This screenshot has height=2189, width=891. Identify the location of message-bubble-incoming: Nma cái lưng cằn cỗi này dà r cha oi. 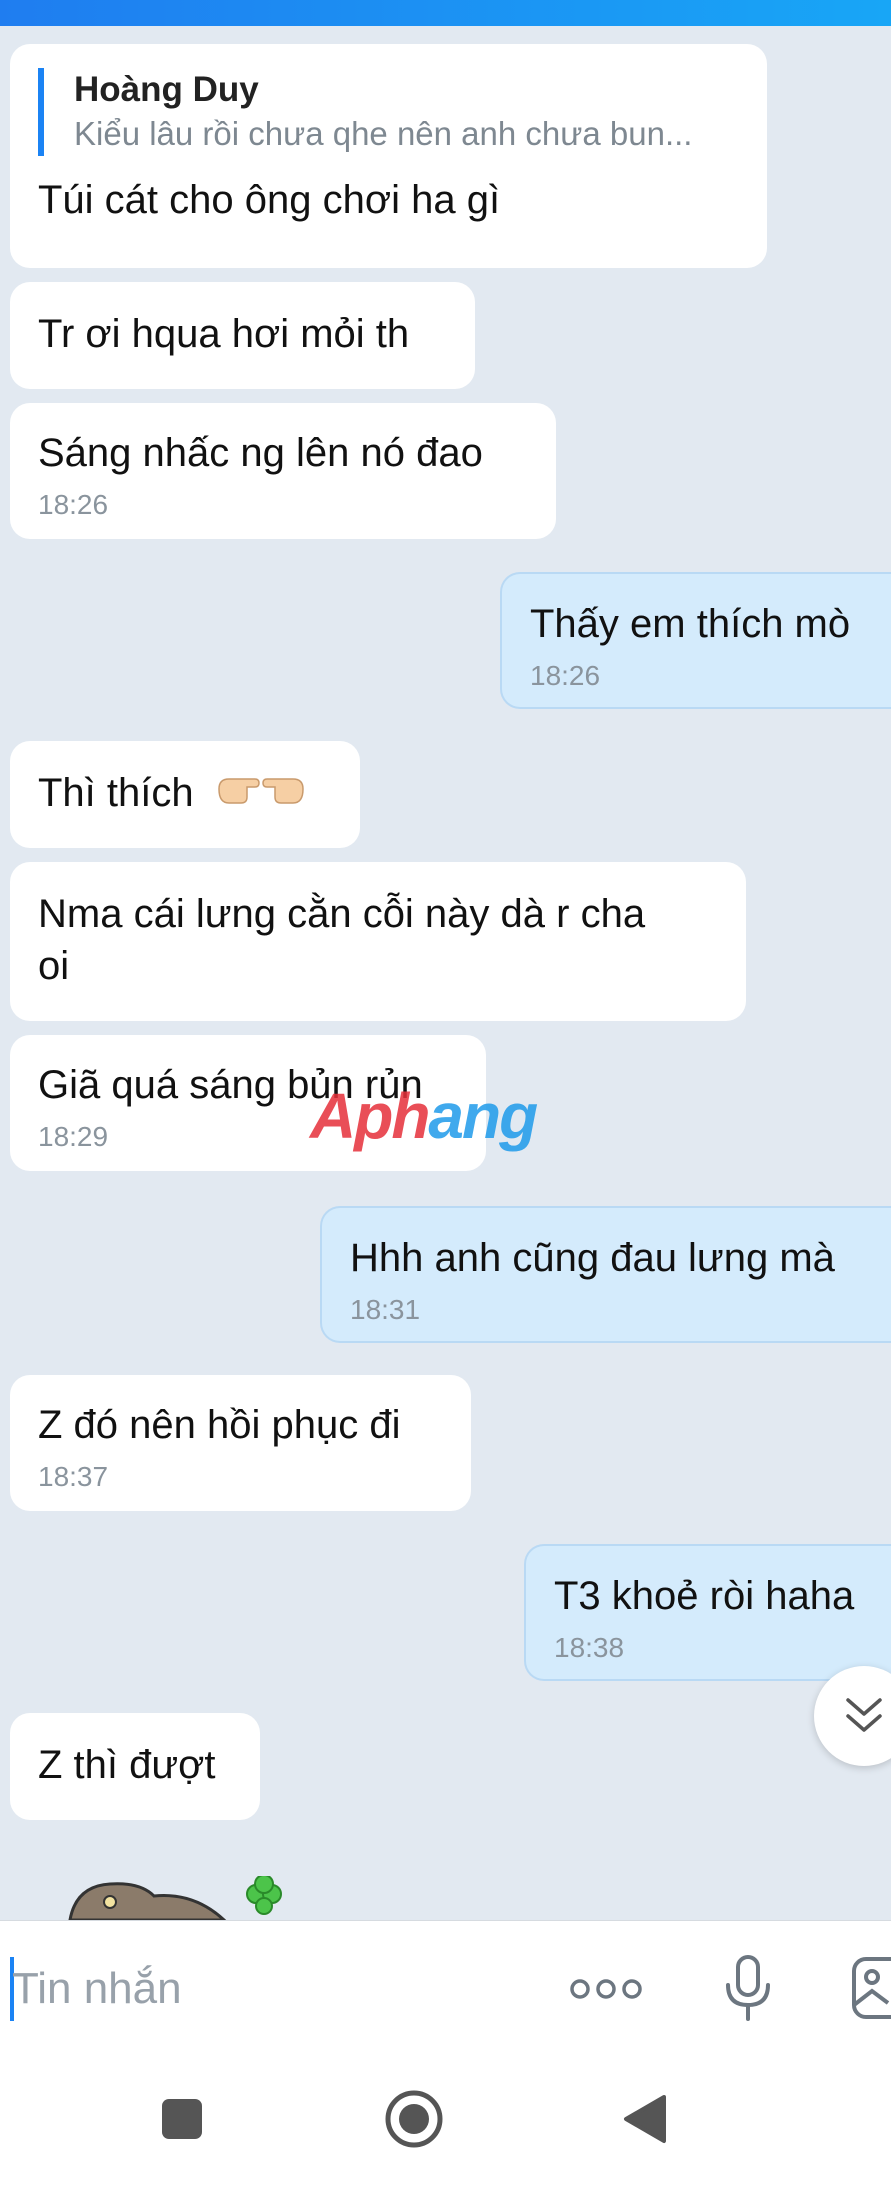
(378, 941).